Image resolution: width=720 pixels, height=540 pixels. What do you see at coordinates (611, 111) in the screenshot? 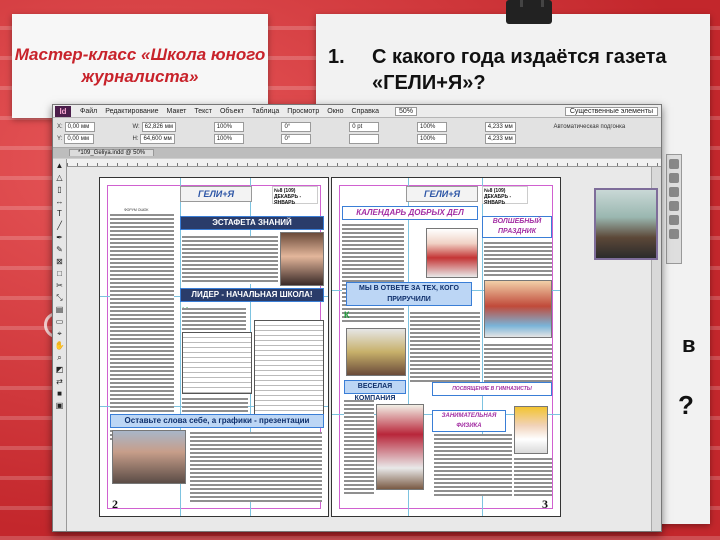
I see `workspace-select: Существенные элементы` at bounding box center [611, 111].